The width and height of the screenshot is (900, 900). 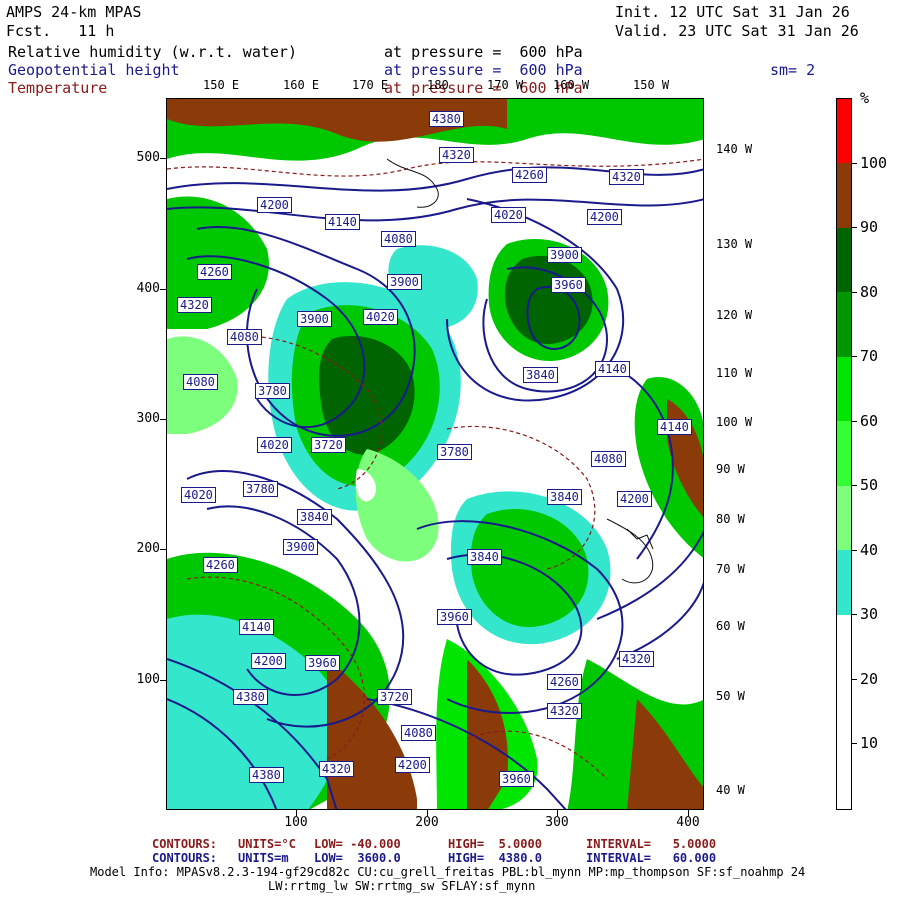 What do you see at coordinates (296, 822) in the screenshot?
I see `x-axis-label: 100` at bounding box center [296, 822].